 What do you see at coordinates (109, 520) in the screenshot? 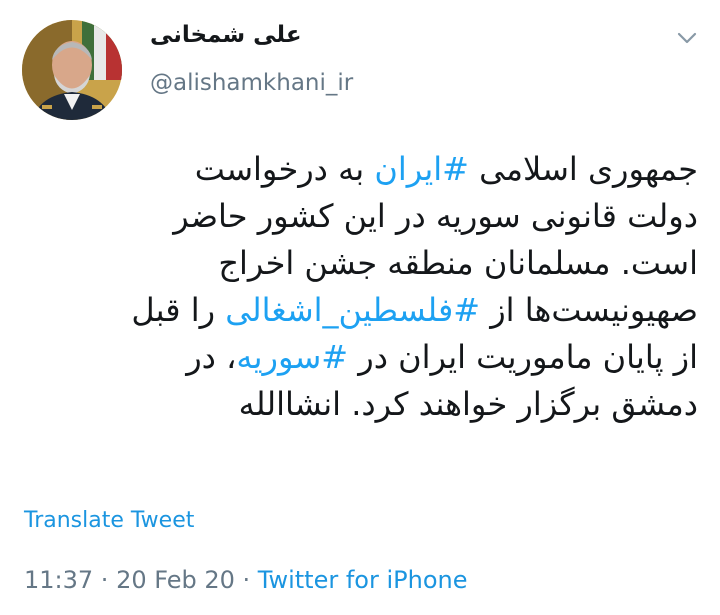
I see `translate-tweet-link: Translate Tweet` at bounding box center [109, 520].